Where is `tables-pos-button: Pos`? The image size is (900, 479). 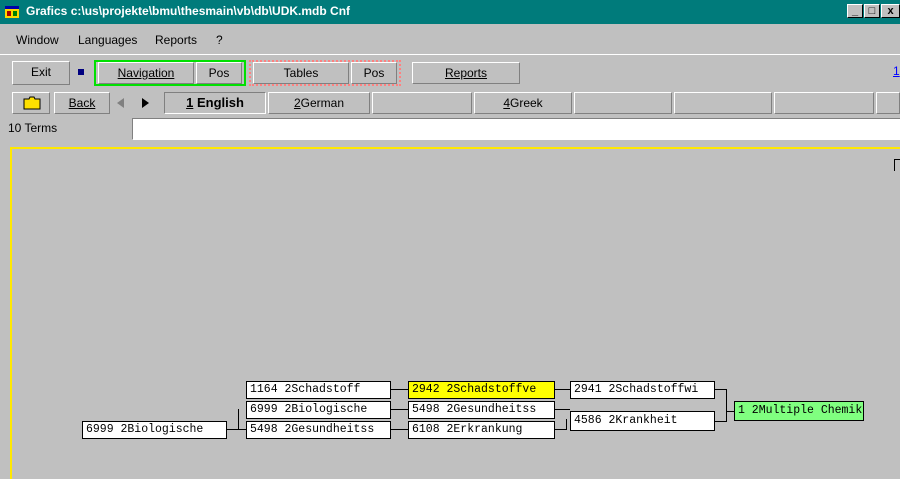 tables-pos-button: Pos is located at coordinates (374, 73).